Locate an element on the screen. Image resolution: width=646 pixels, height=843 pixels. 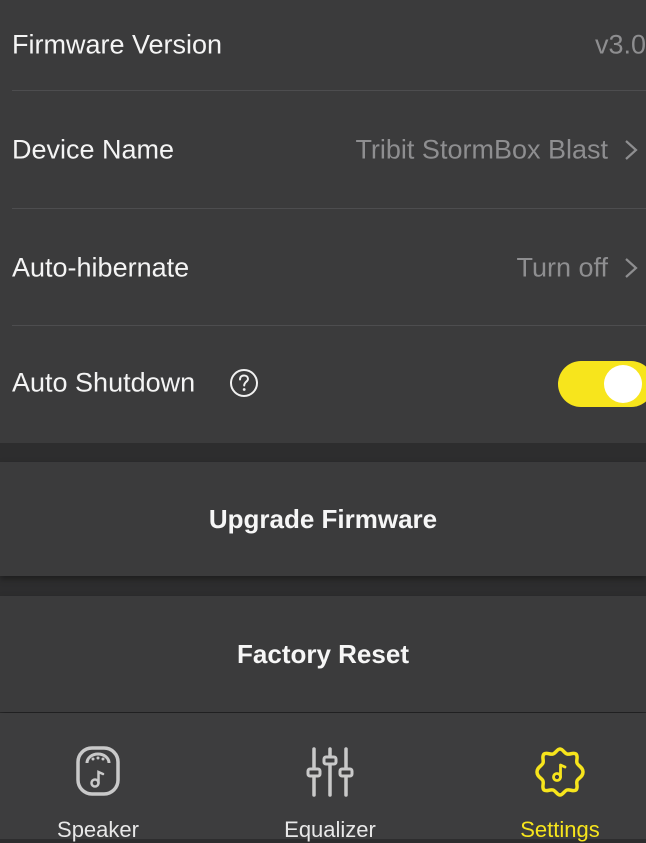
settings-icon is located at coordinates (560, 772).